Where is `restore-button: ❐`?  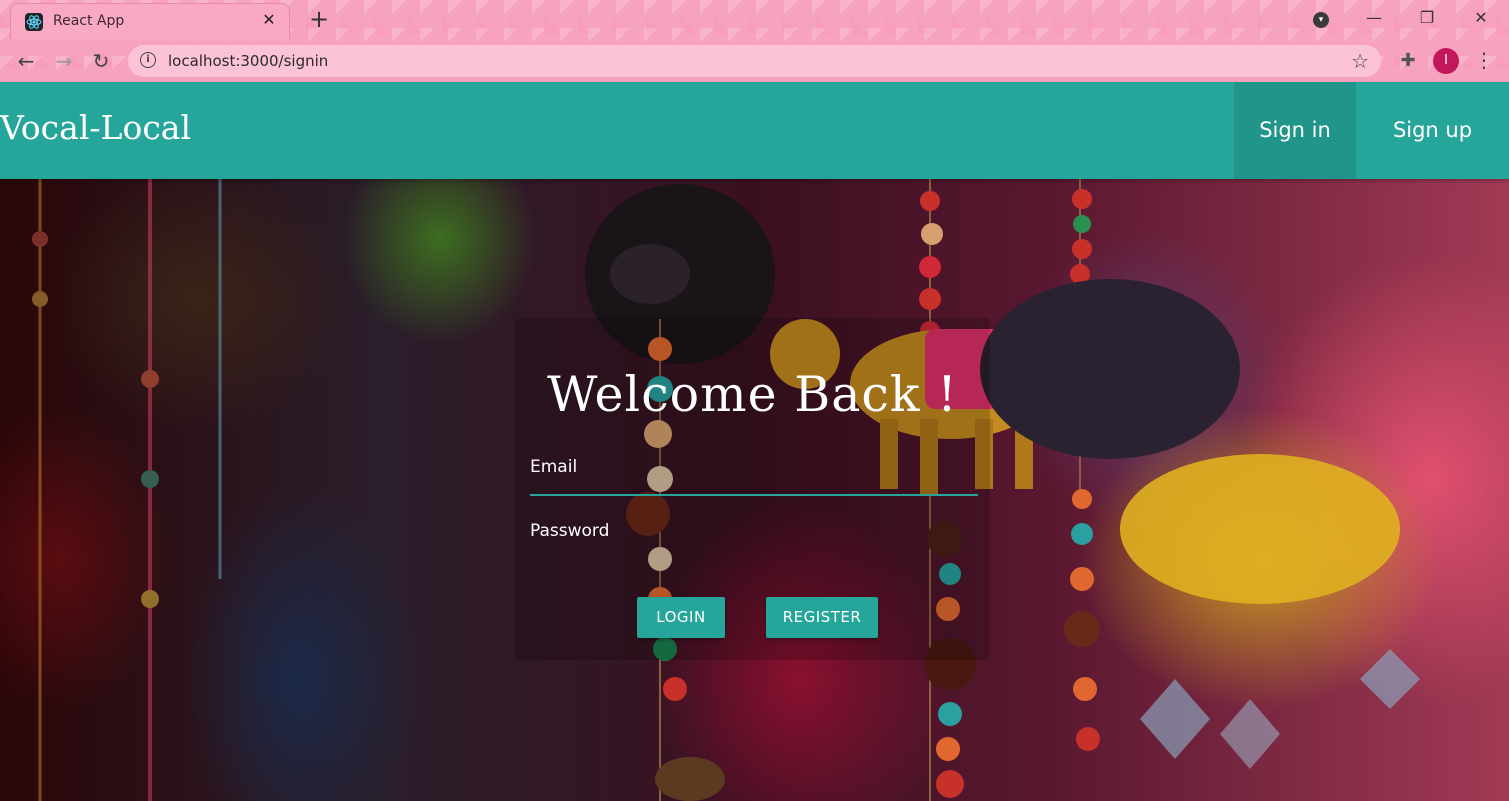 restore-button: ❐ is located at coordinates (1427, 18).